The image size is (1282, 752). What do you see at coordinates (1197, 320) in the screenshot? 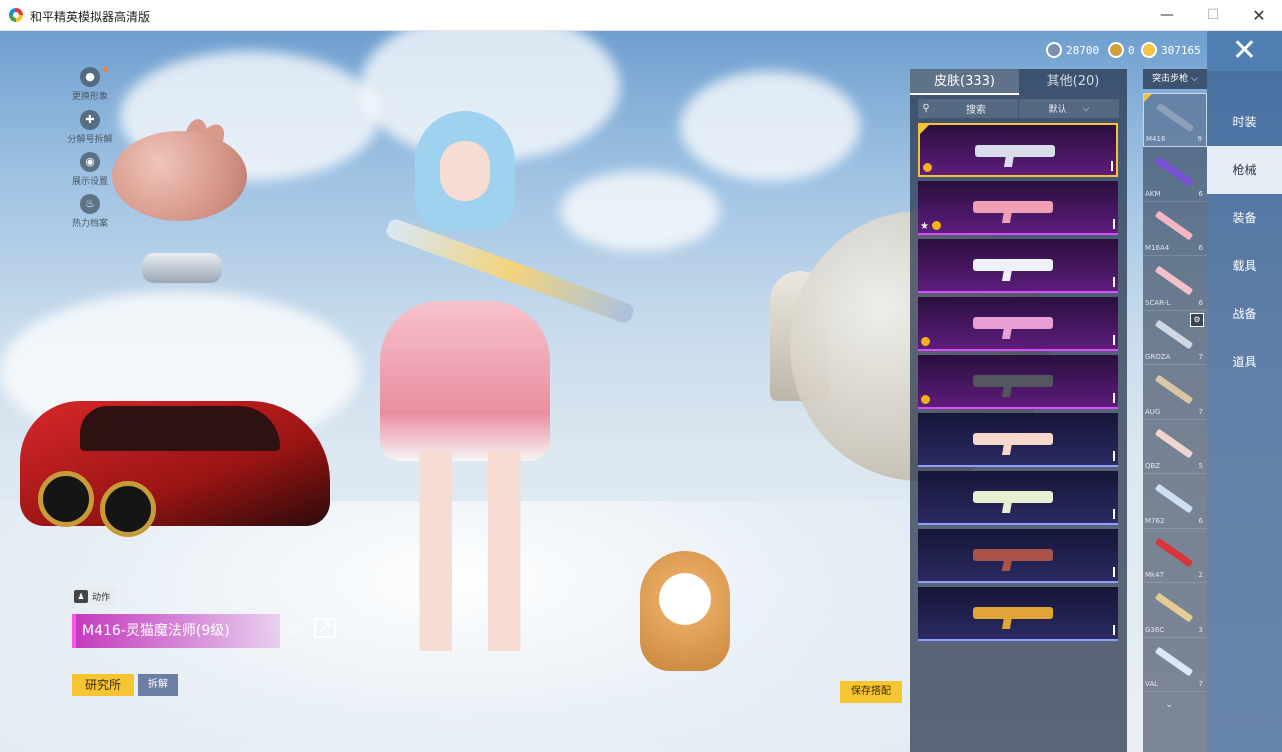
I see `attachment-badge-icon: ⚙` at bounding box center [1197, 320].